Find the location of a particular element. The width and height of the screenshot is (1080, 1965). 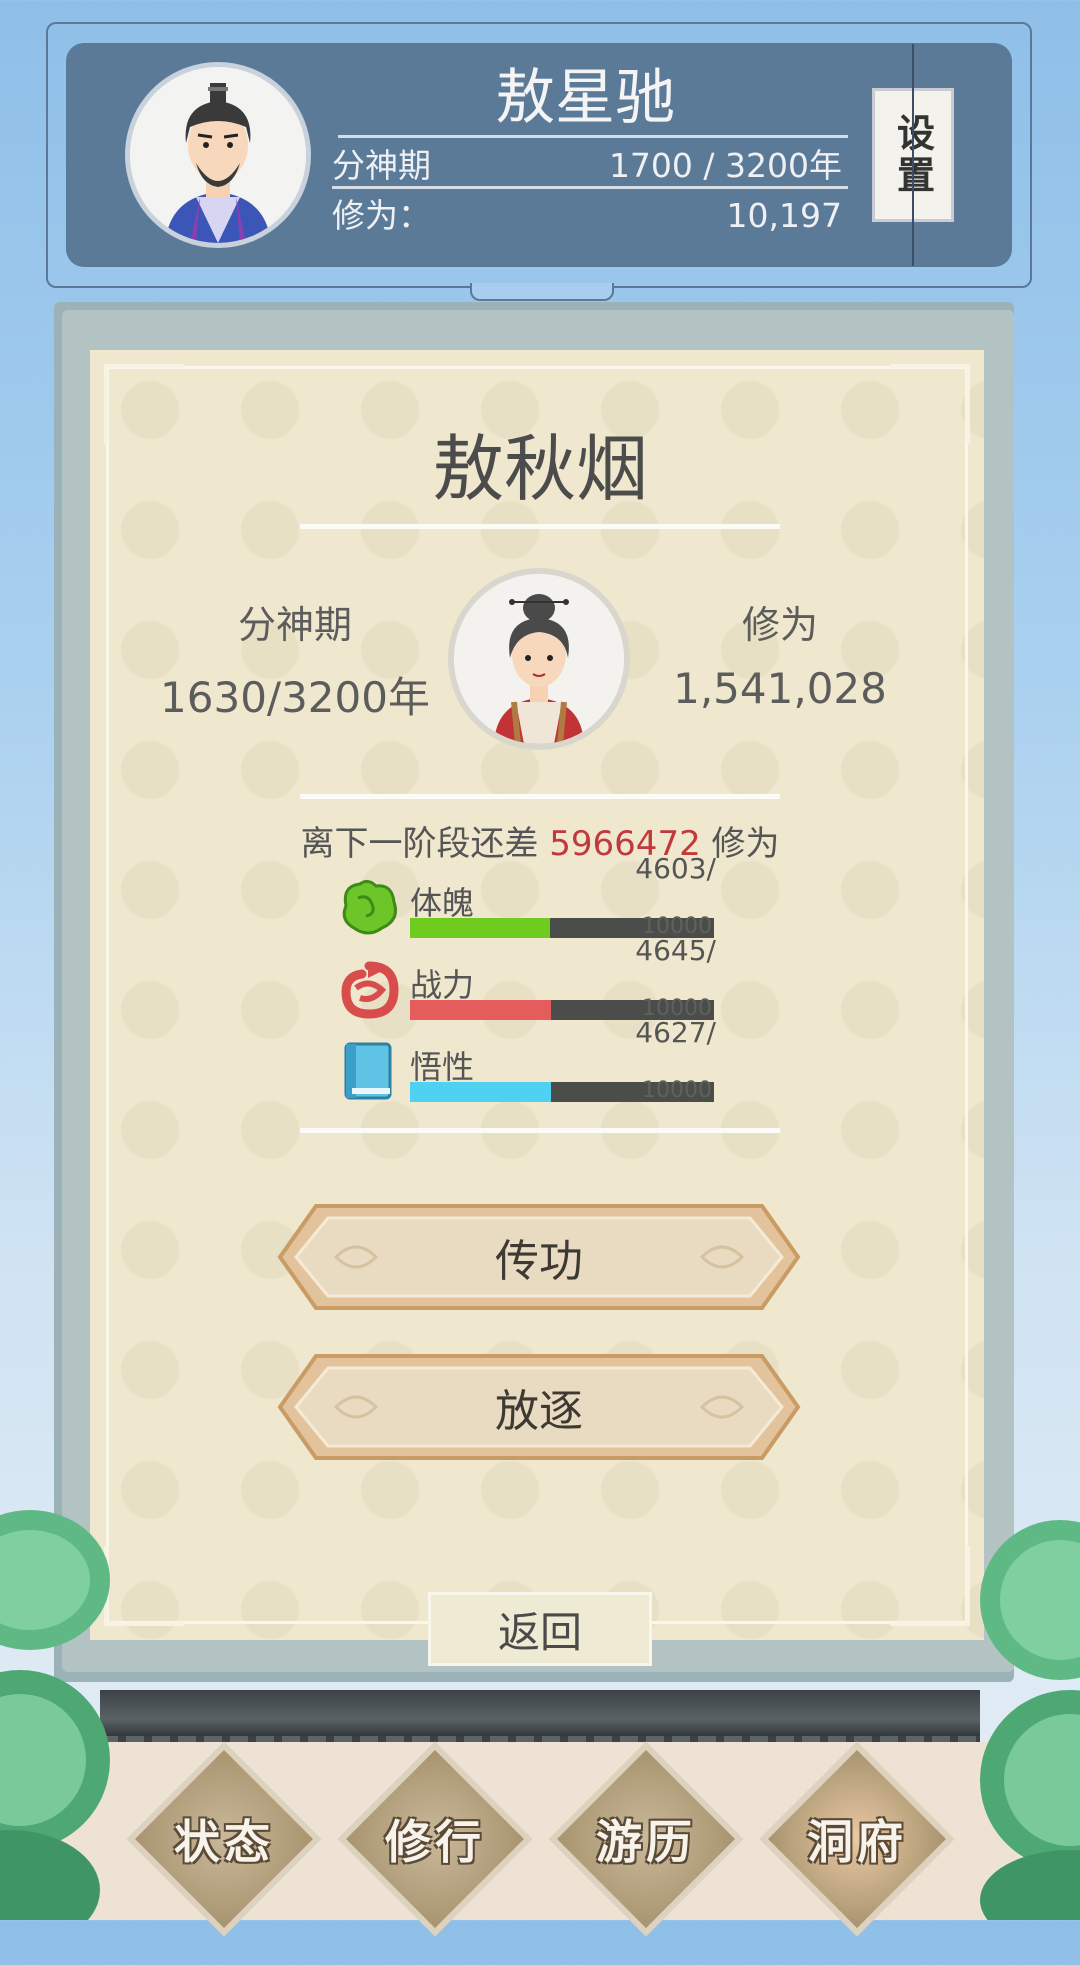

exile-label: 放逐 is located at coordinates (539, 1411).